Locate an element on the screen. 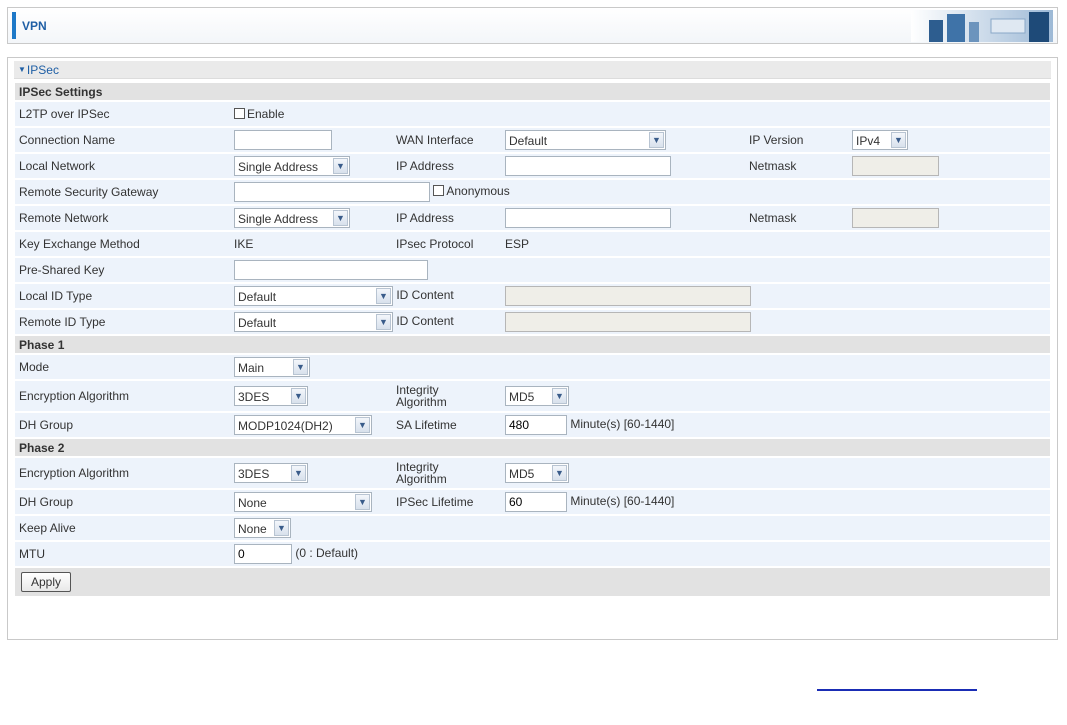 This screenshot has height=725, width=1067. remote-ip-input is located at coordinates (588, 218).